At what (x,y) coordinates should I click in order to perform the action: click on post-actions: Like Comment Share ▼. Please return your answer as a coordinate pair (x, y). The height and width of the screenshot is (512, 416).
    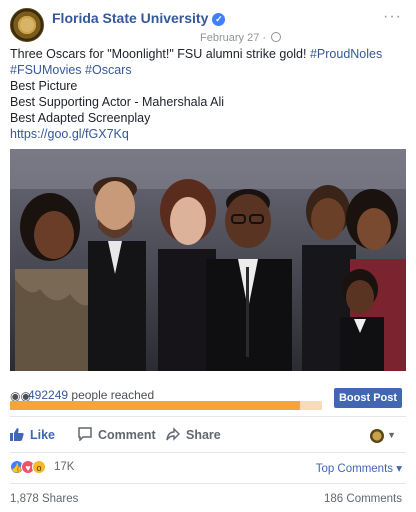
    Looking at the image, I should click on (208, 436).